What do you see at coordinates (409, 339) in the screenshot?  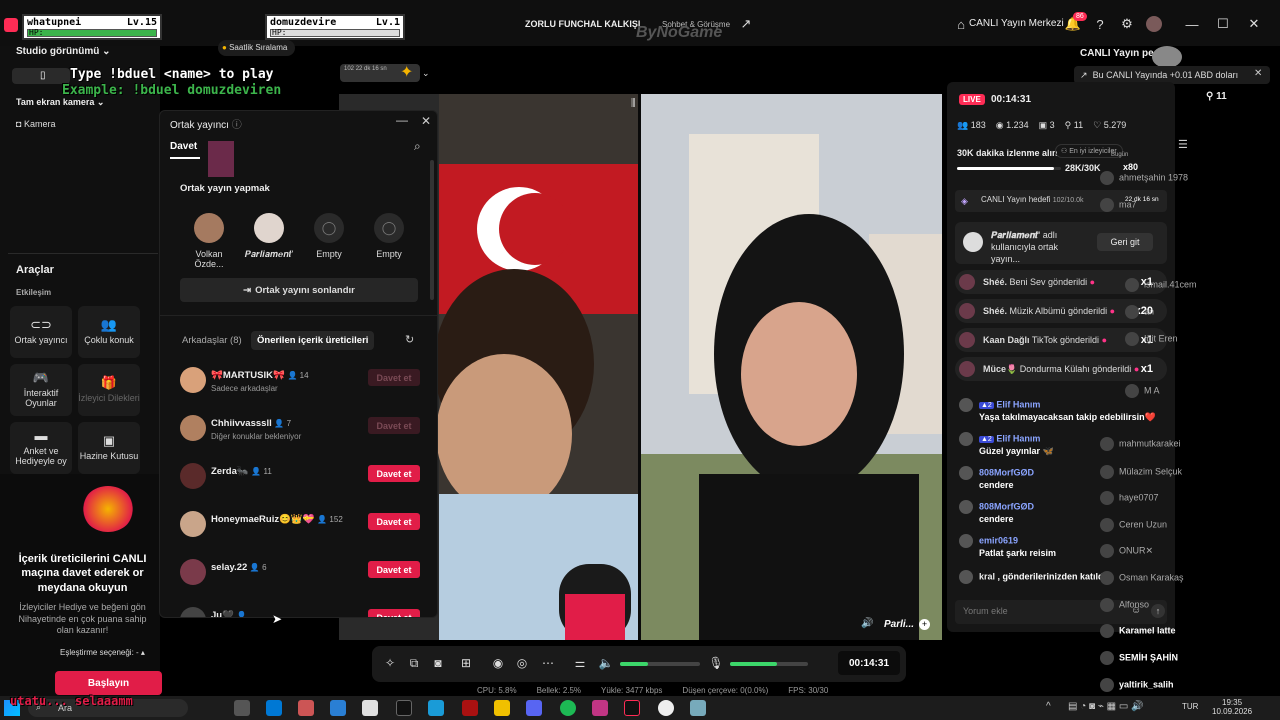 I see `refresh-icon: ↻` at bounding box center [409, 339].